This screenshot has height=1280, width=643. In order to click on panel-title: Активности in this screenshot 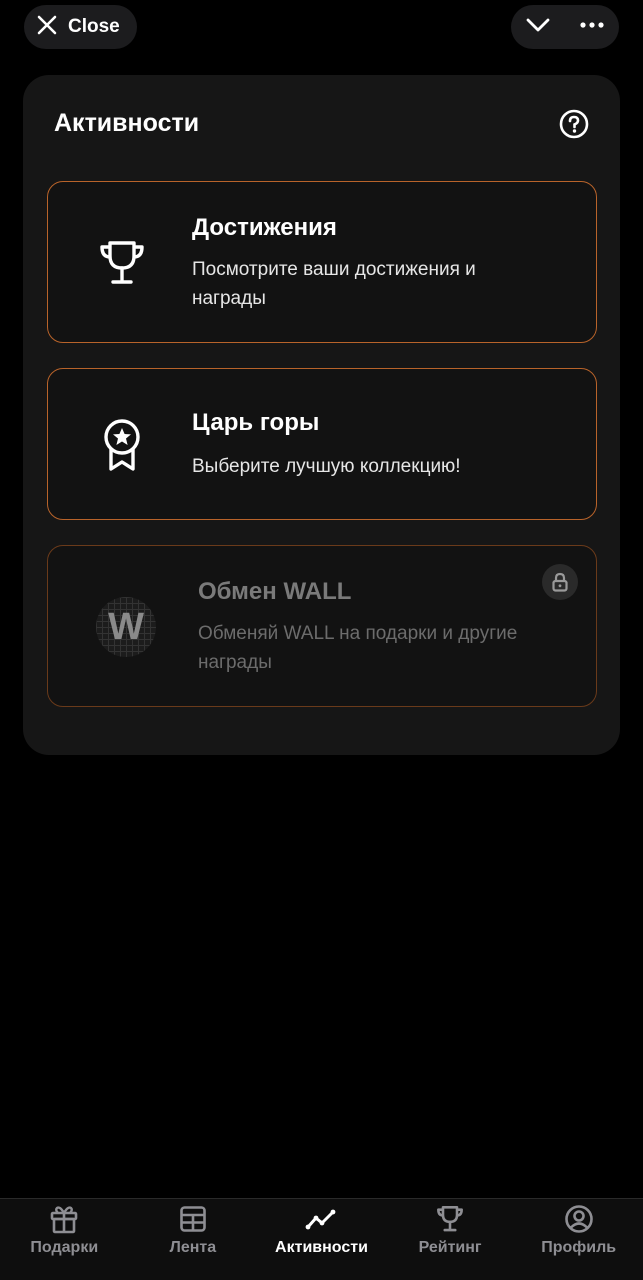, I will do `click(127, 123)`.